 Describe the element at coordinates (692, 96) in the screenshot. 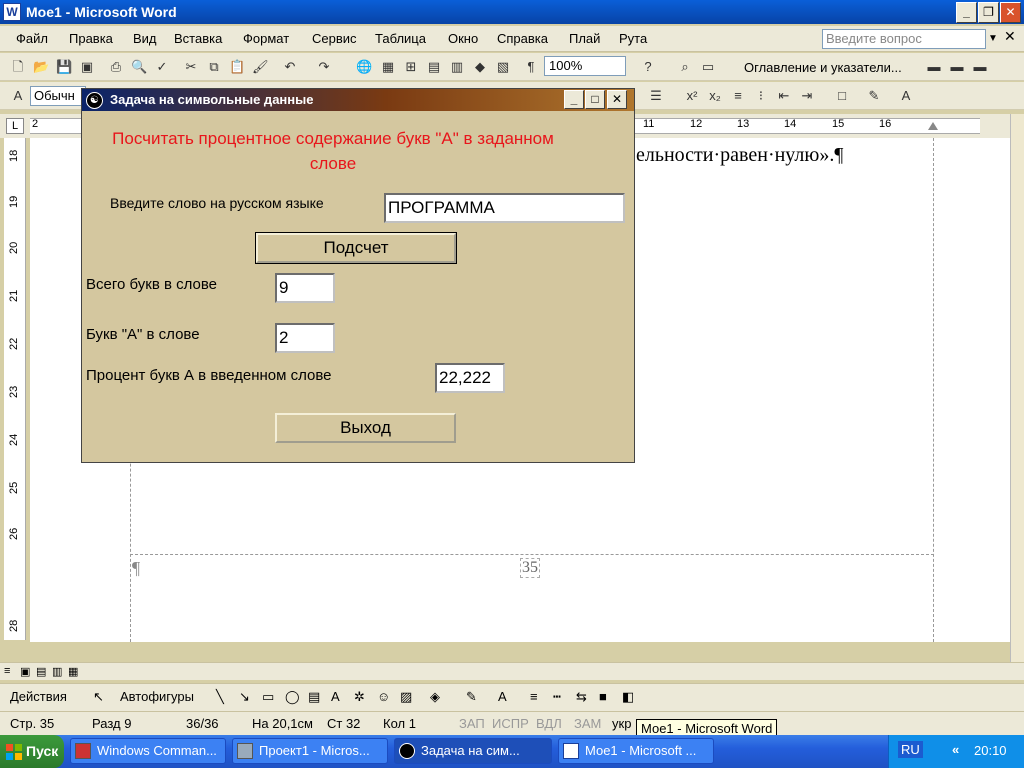

I see `superscript-icon: x²` at that location.